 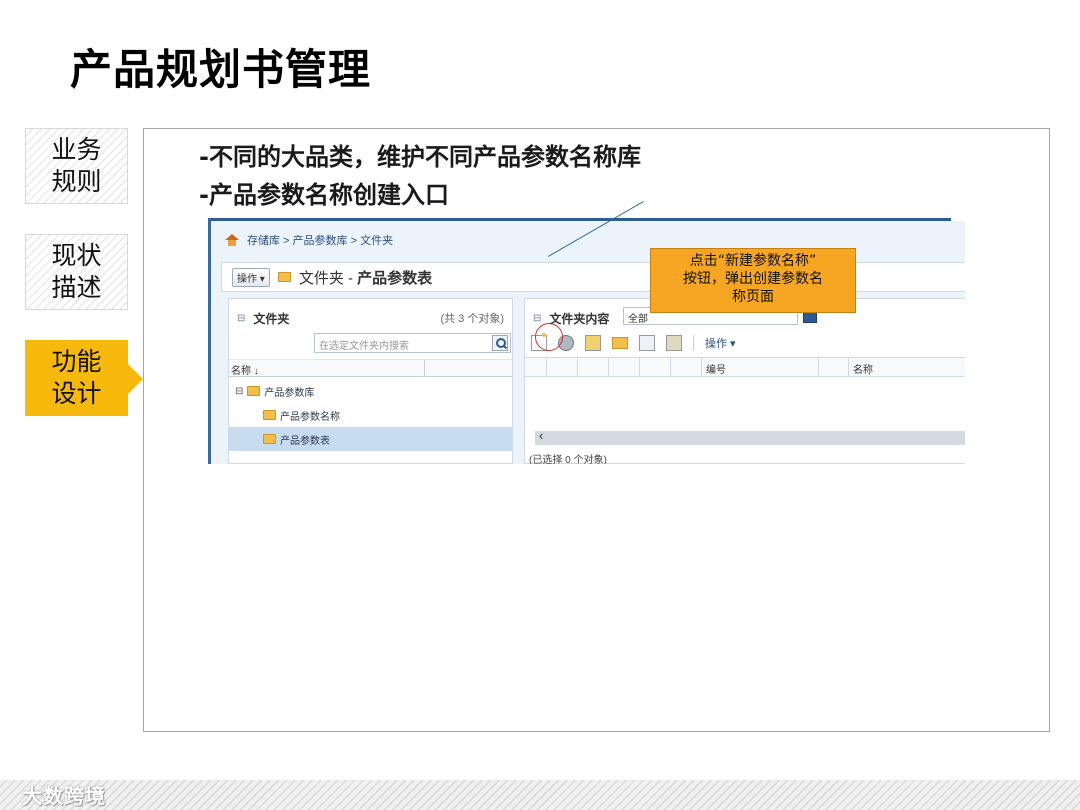 What do you see at coordinates (76, 287) in the screenshot?
I see `tab-label-line2: 描述` at bounding box center [76, 287].